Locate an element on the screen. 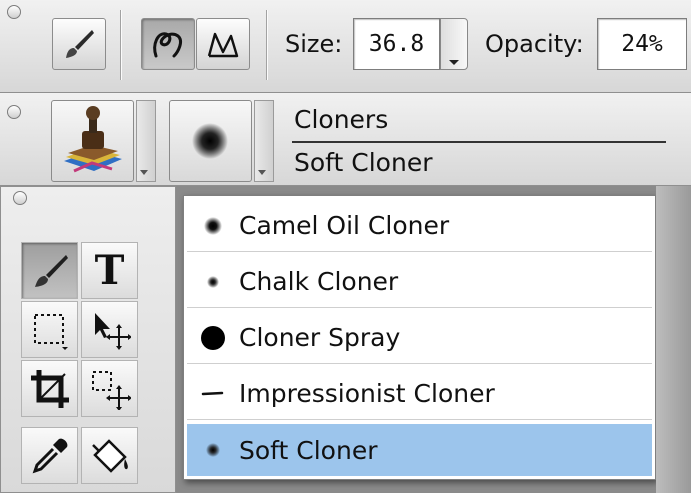 The height and width of the screenshot is (493, 691). size-field: 36.8 is located at coordinates (396, 44).